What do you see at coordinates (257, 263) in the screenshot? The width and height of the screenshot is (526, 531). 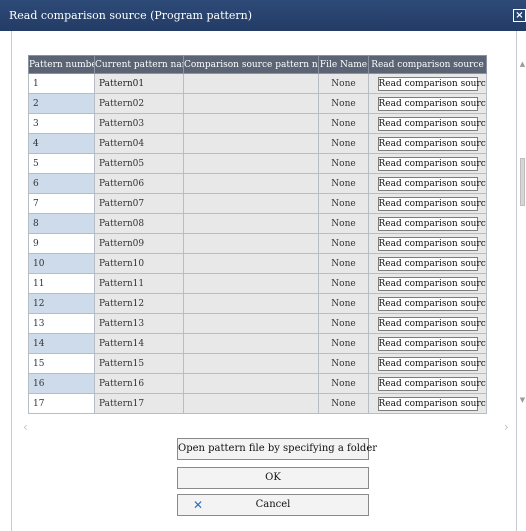 I see `table-row: 10 Pattern10 None Read comparison source` at bounding box center [257, 263].